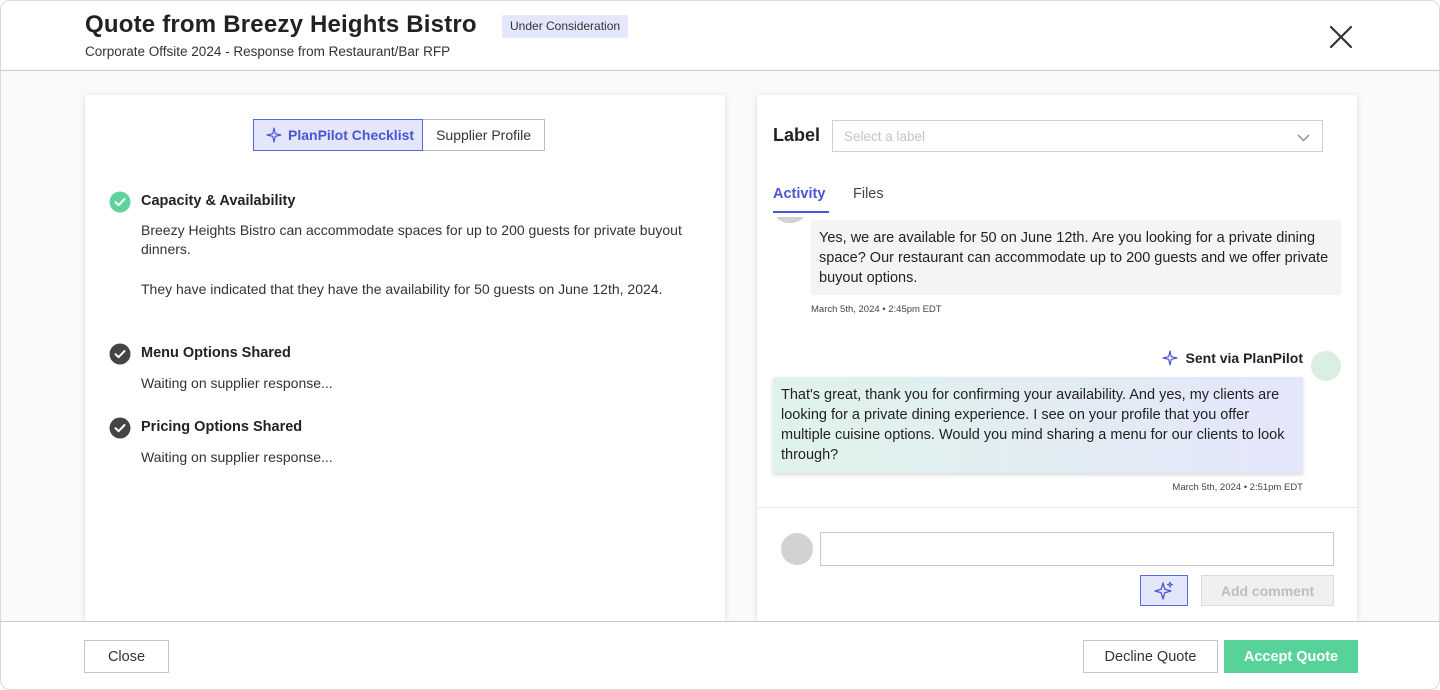  Describe the element at coordinates (216, 353) in the screenshot. I see `checklist-item-title: Menu Options Shared` at that location.